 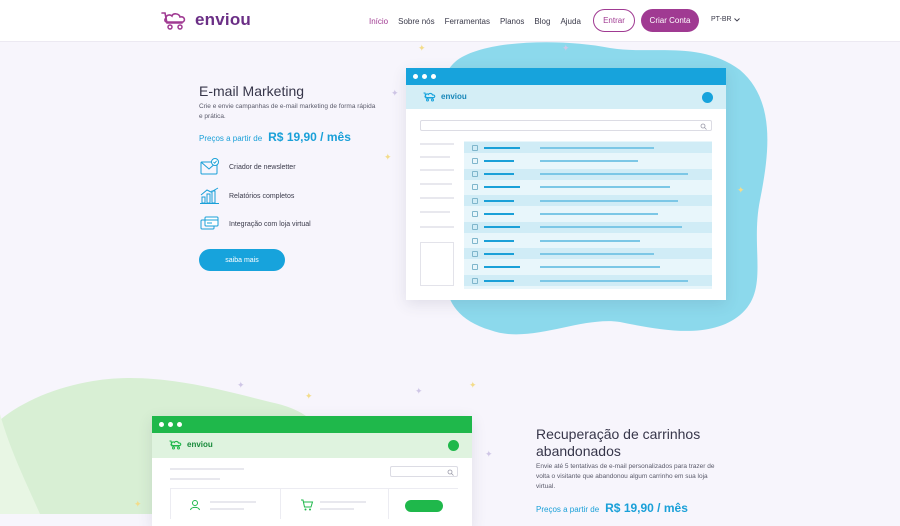 I want to click on newsletter-icon, so click(x=209, y=166).